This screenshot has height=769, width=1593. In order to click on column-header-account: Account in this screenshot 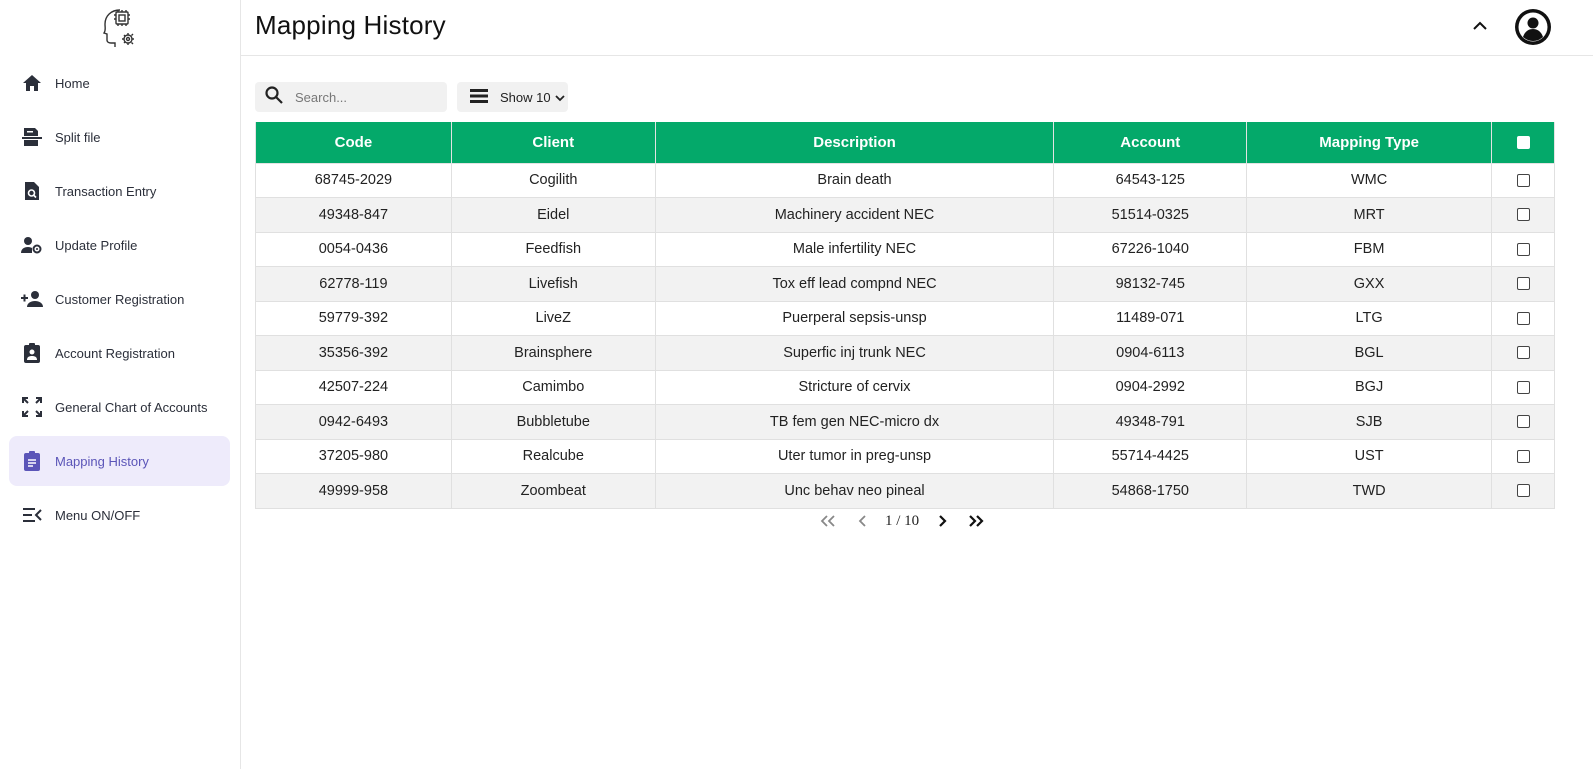, I will do `click(1150, 143)`.